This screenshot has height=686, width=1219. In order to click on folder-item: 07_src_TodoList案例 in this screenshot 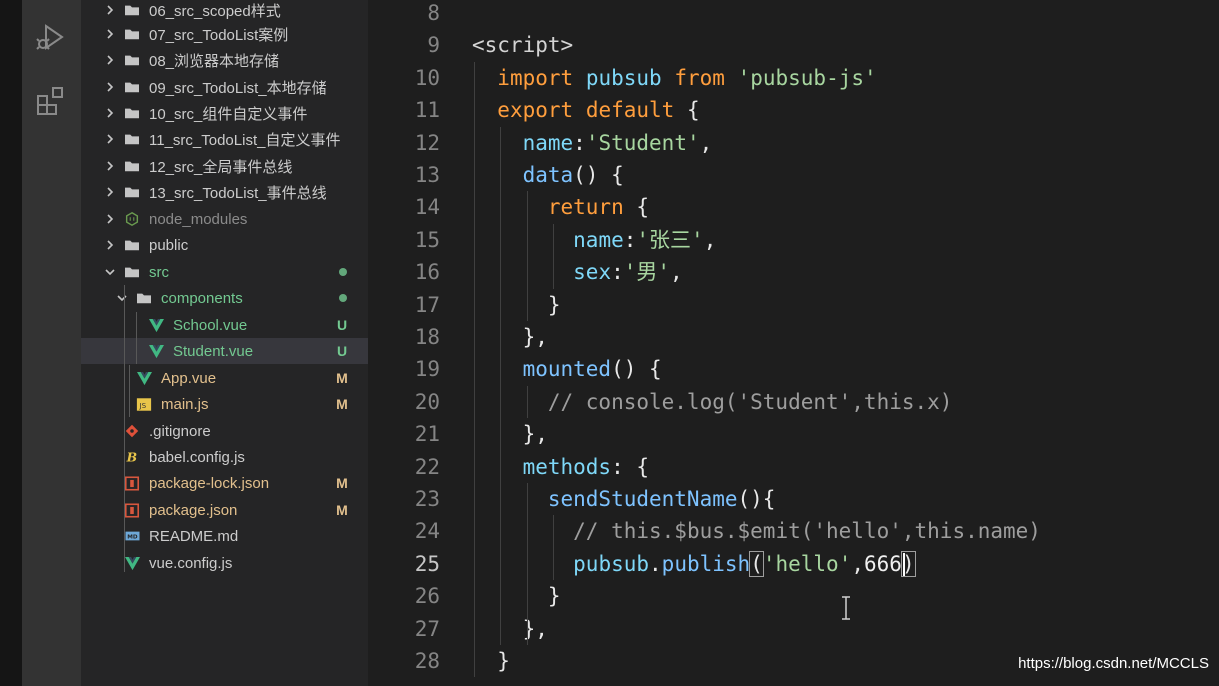, I will do `click(224, 34)`.